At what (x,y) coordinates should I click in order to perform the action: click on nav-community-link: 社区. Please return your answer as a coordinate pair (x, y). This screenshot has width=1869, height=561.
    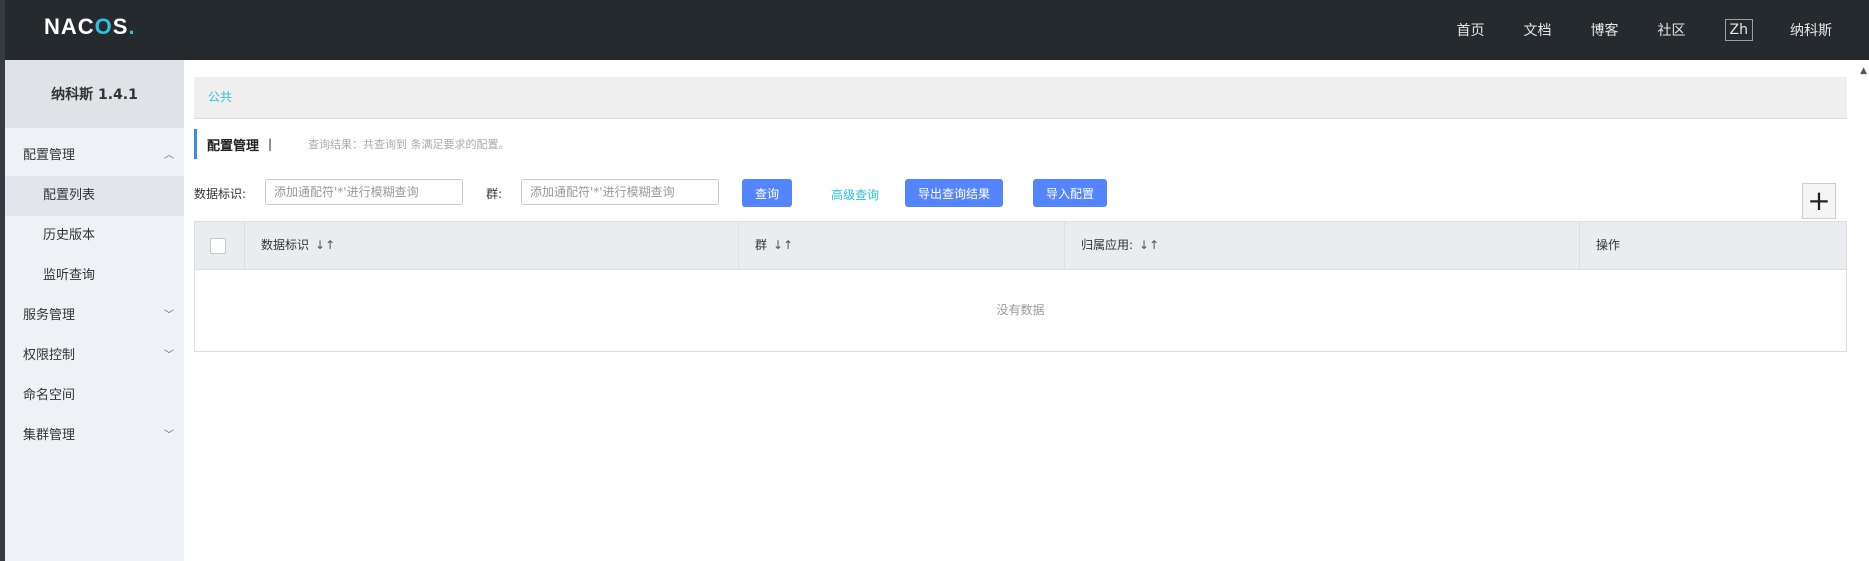
    Looking at the image, I should click on (1672, 30).